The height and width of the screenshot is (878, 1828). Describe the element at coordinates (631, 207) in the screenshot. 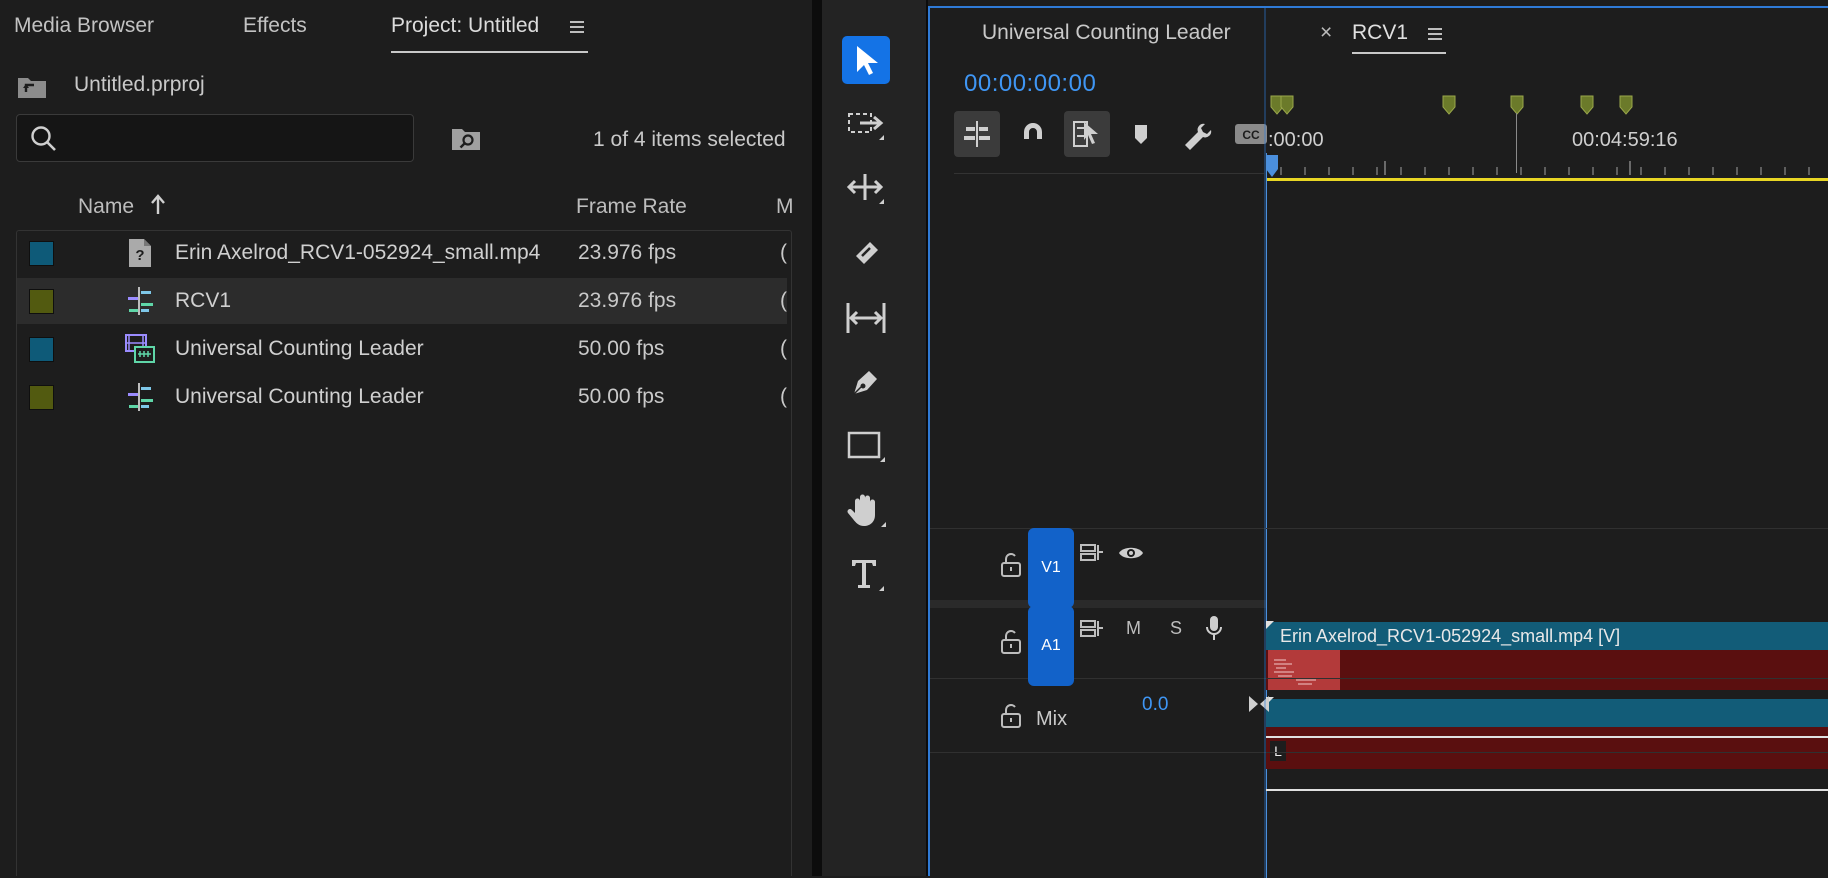

I see `column-header-frame-rate: Frame Rate` at that location.